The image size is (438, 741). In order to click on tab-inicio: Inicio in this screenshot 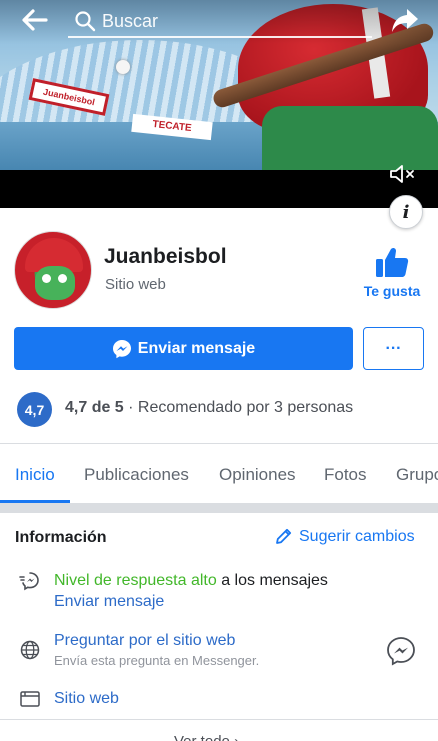, I will do `click(35, 475)`.